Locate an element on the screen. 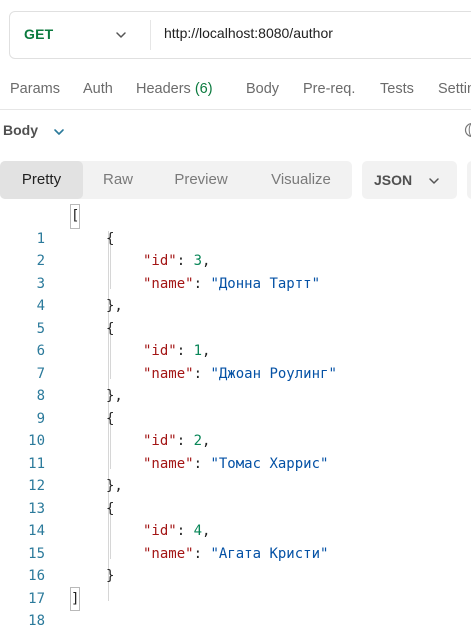  json-string-value: "Томас Харрис" is located at coordinates (269, 463).